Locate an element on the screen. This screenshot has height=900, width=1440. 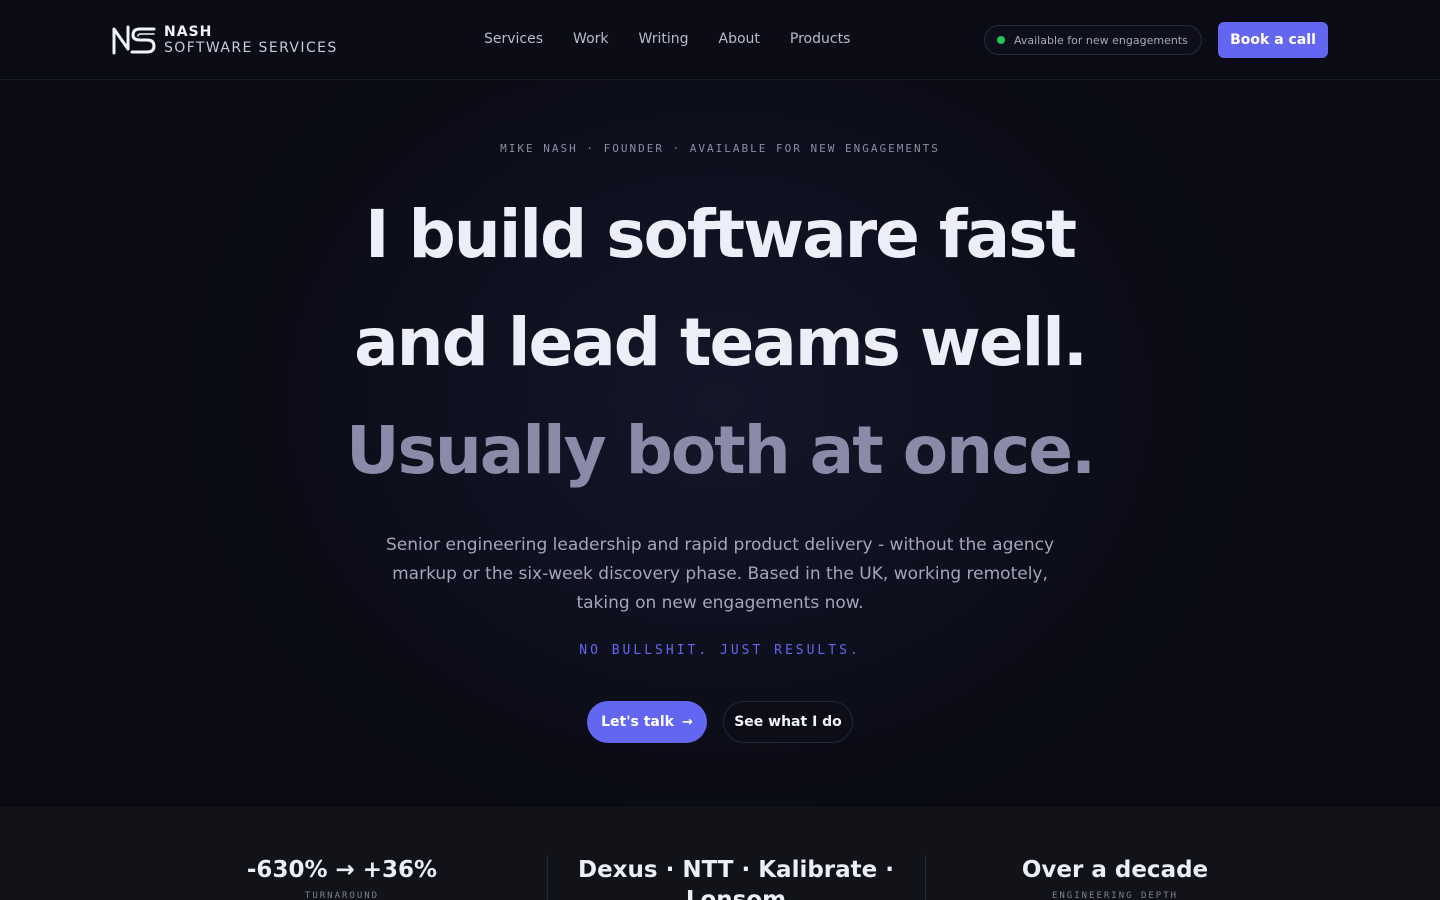
main-nav: Services Work Writing About Products is located at coordinates (682, 39).